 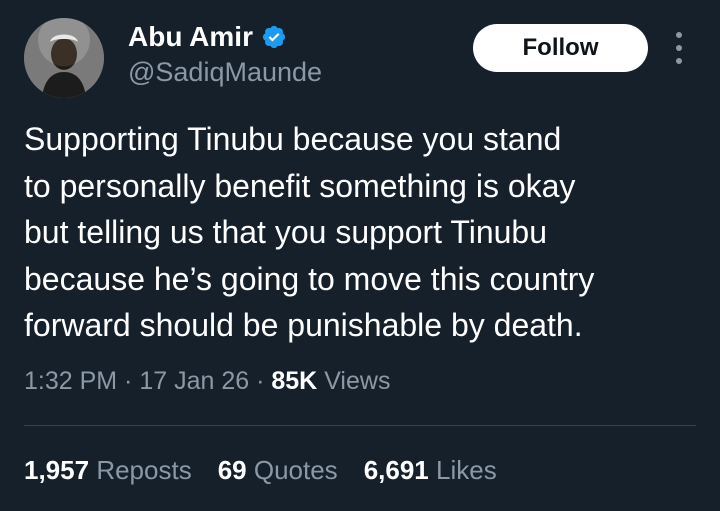 What do you see at coordinates (190, 37) in the screenshot?
I see `author-display-name: Abu Amir` at bounding box center [190, 37].